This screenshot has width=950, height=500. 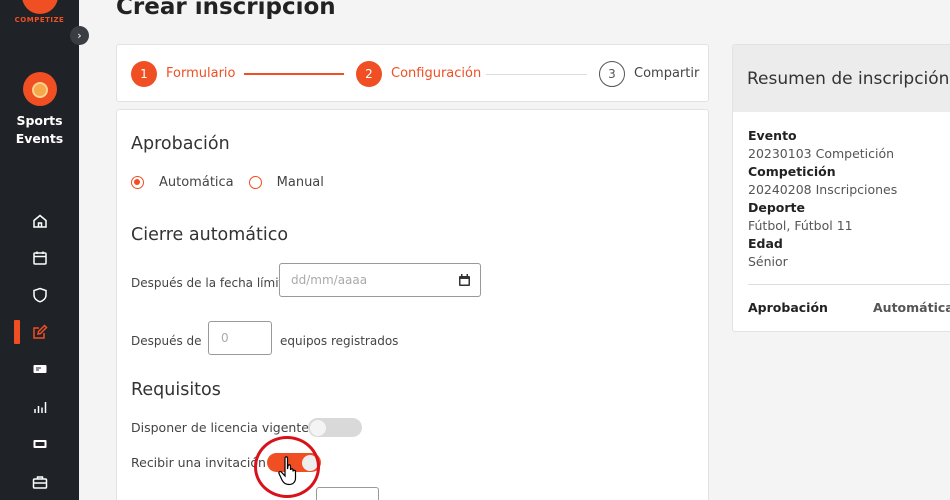 What do you see at coordinates (198, 462) in the screenshot?
I see `invitation-label: Recibir una invitación` at bounding box center [198, 462].